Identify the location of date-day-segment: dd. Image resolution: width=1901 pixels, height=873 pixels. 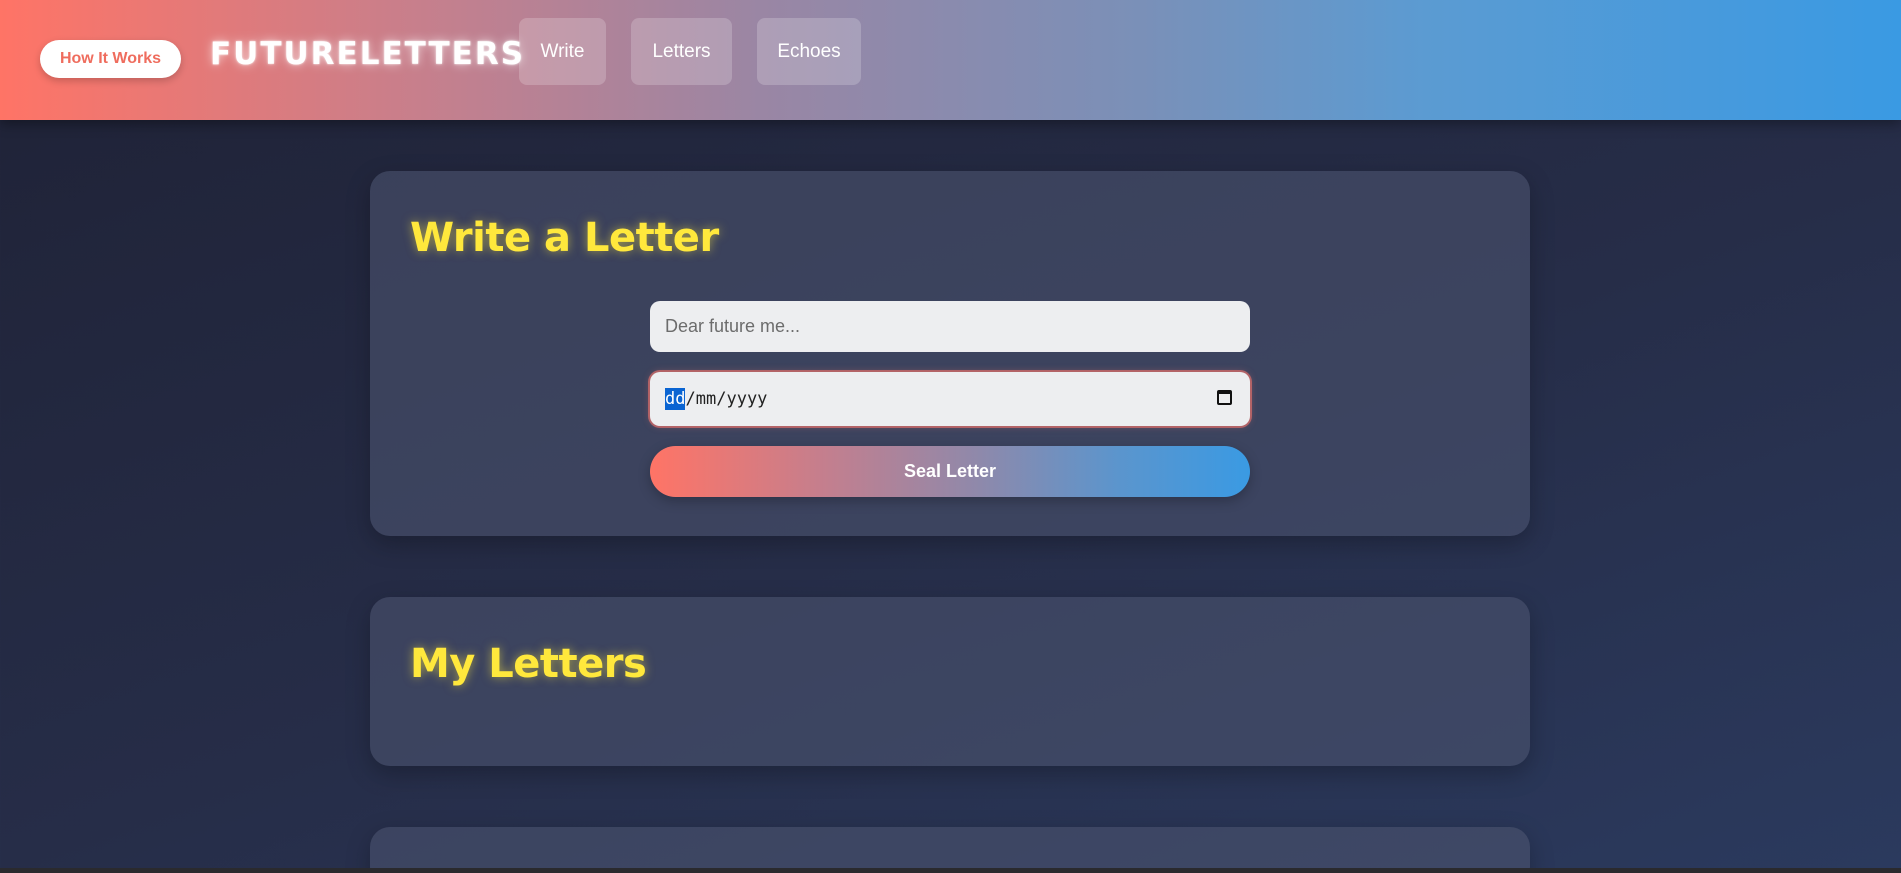
(675, 399).